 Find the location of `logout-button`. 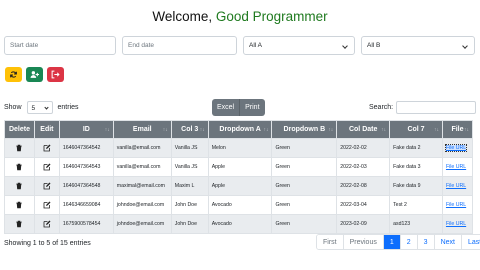

logout-button is located at coordinates (55, 74).